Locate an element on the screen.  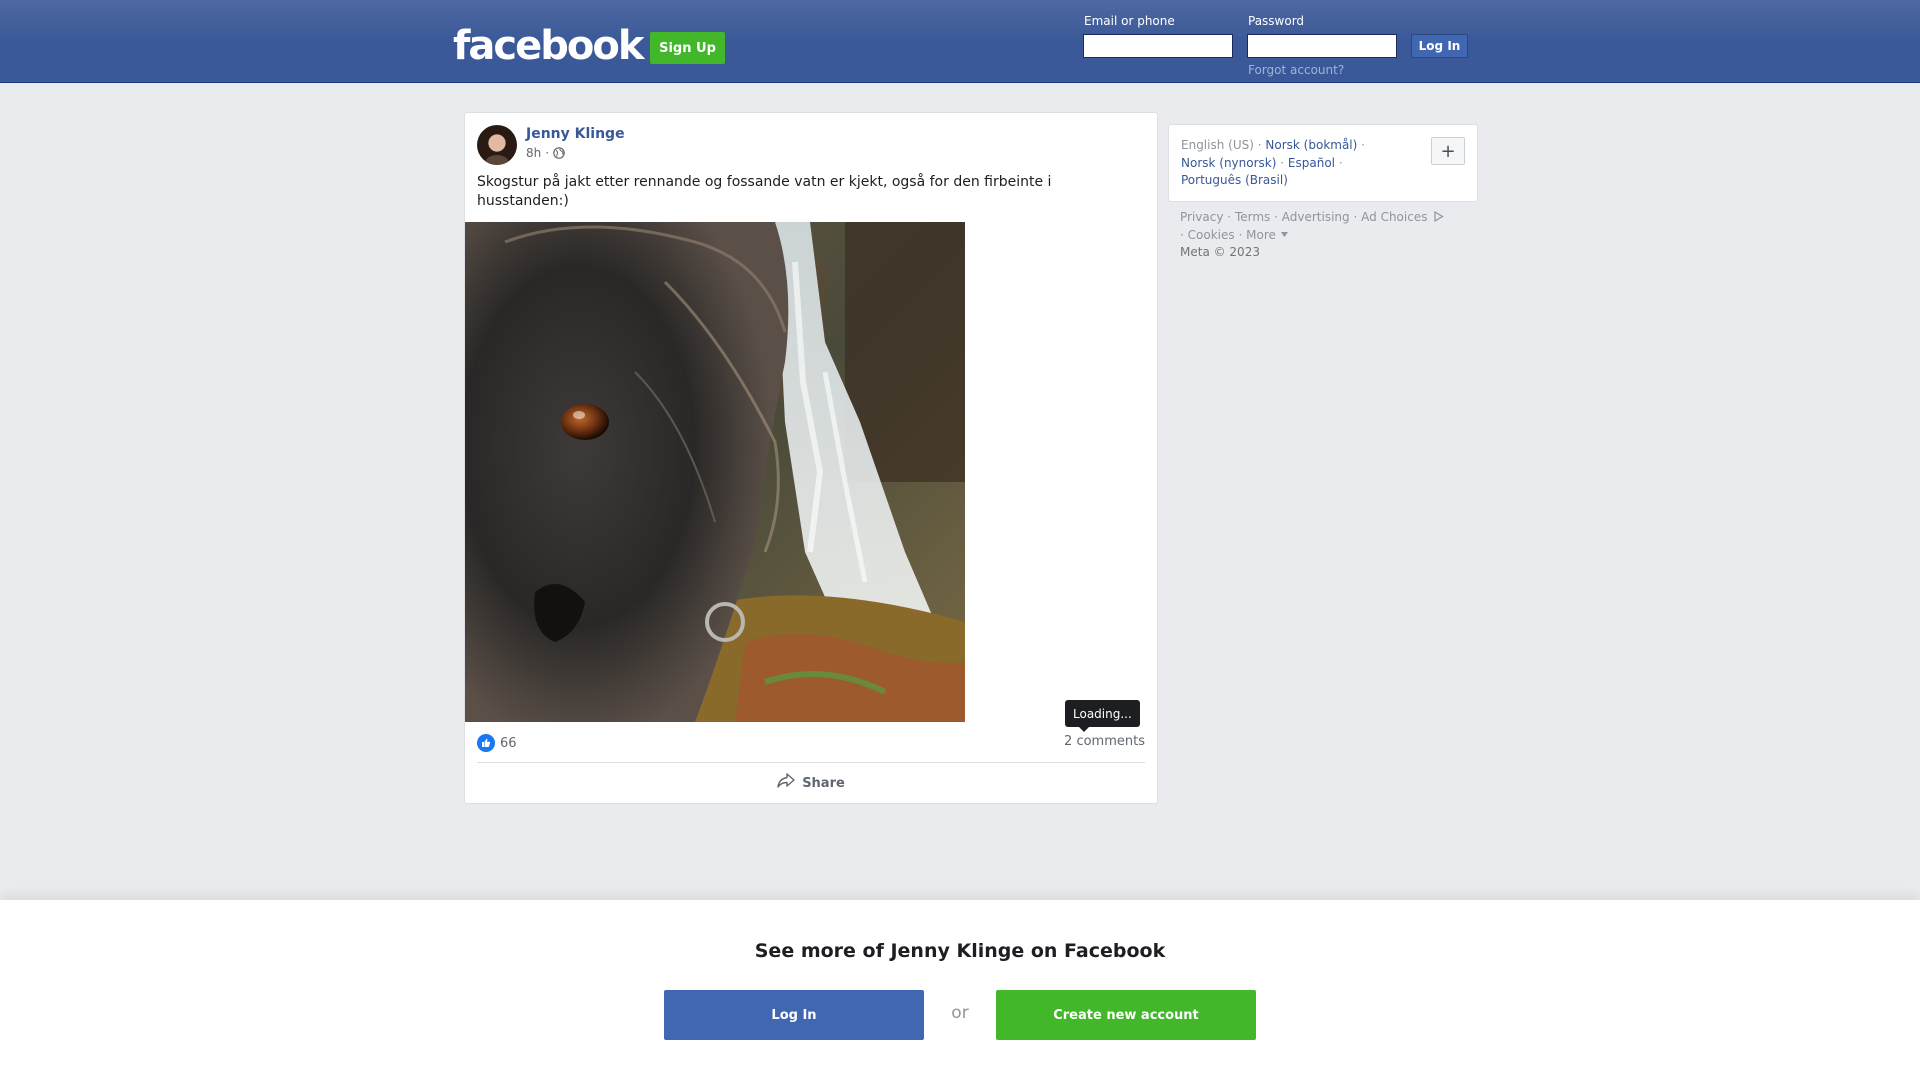
reaction-count: 66 is located at coordinates (508, 743).